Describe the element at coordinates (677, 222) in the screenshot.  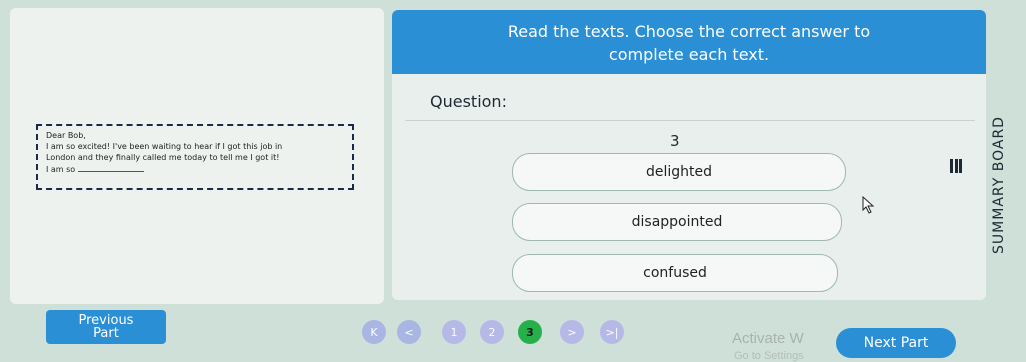
I see `answer-option-disappointed: disappointed` at that location.